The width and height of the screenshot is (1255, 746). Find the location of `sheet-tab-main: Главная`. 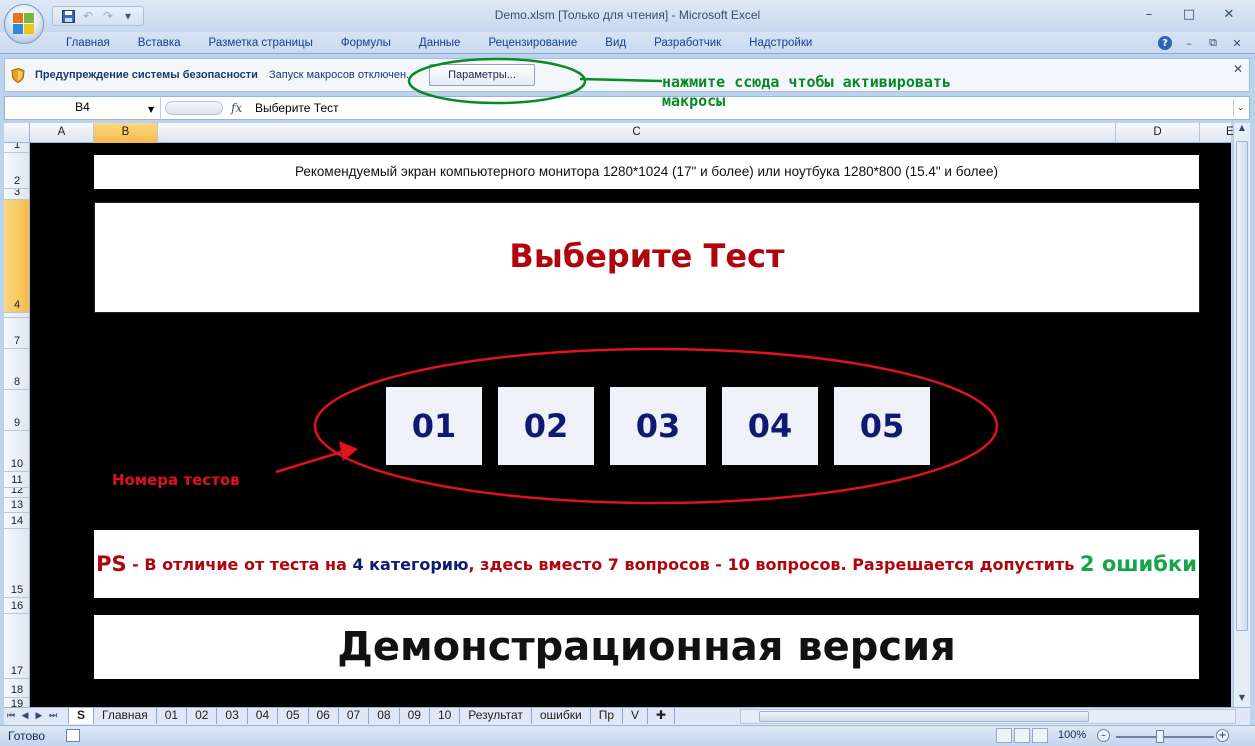

sheet-tab-main: Главная is located at coordinates (125, 716).